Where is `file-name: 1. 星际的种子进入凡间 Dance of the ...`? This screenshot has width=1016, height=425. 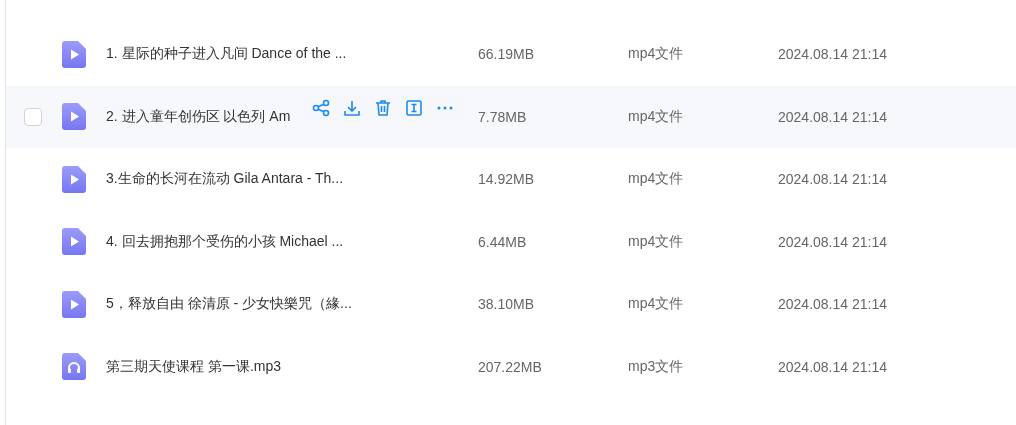 file-name: 1. 星际的种子进入凡间 Dance of the ... is located at coordinates (226, 54).